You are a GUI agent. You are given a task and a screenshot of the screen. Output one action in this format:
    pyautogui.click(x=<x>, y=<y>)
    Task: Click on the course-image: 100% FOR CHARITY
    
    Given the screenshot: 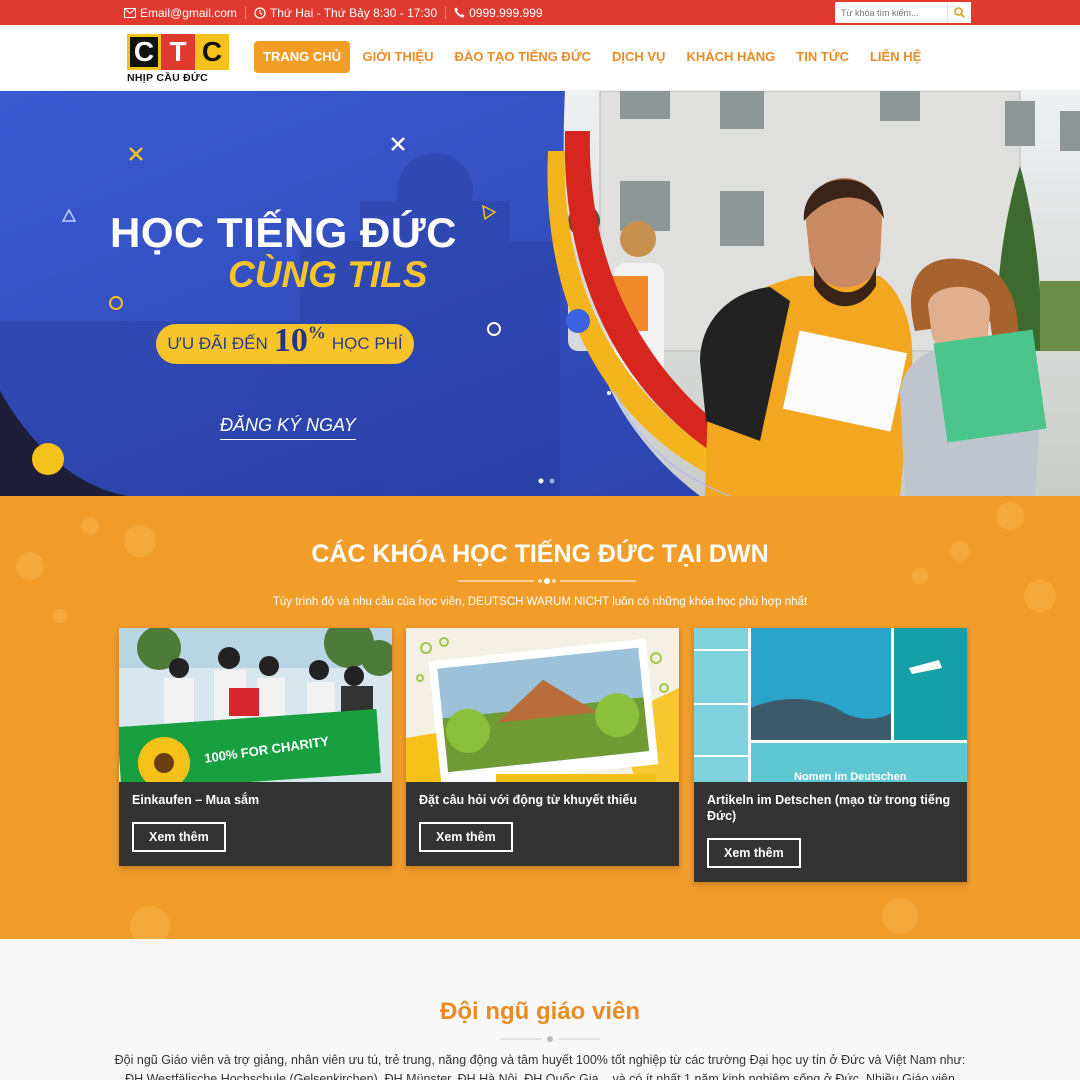 What is the action you would take?
    pyautogui.click(x=255, y=705)
    